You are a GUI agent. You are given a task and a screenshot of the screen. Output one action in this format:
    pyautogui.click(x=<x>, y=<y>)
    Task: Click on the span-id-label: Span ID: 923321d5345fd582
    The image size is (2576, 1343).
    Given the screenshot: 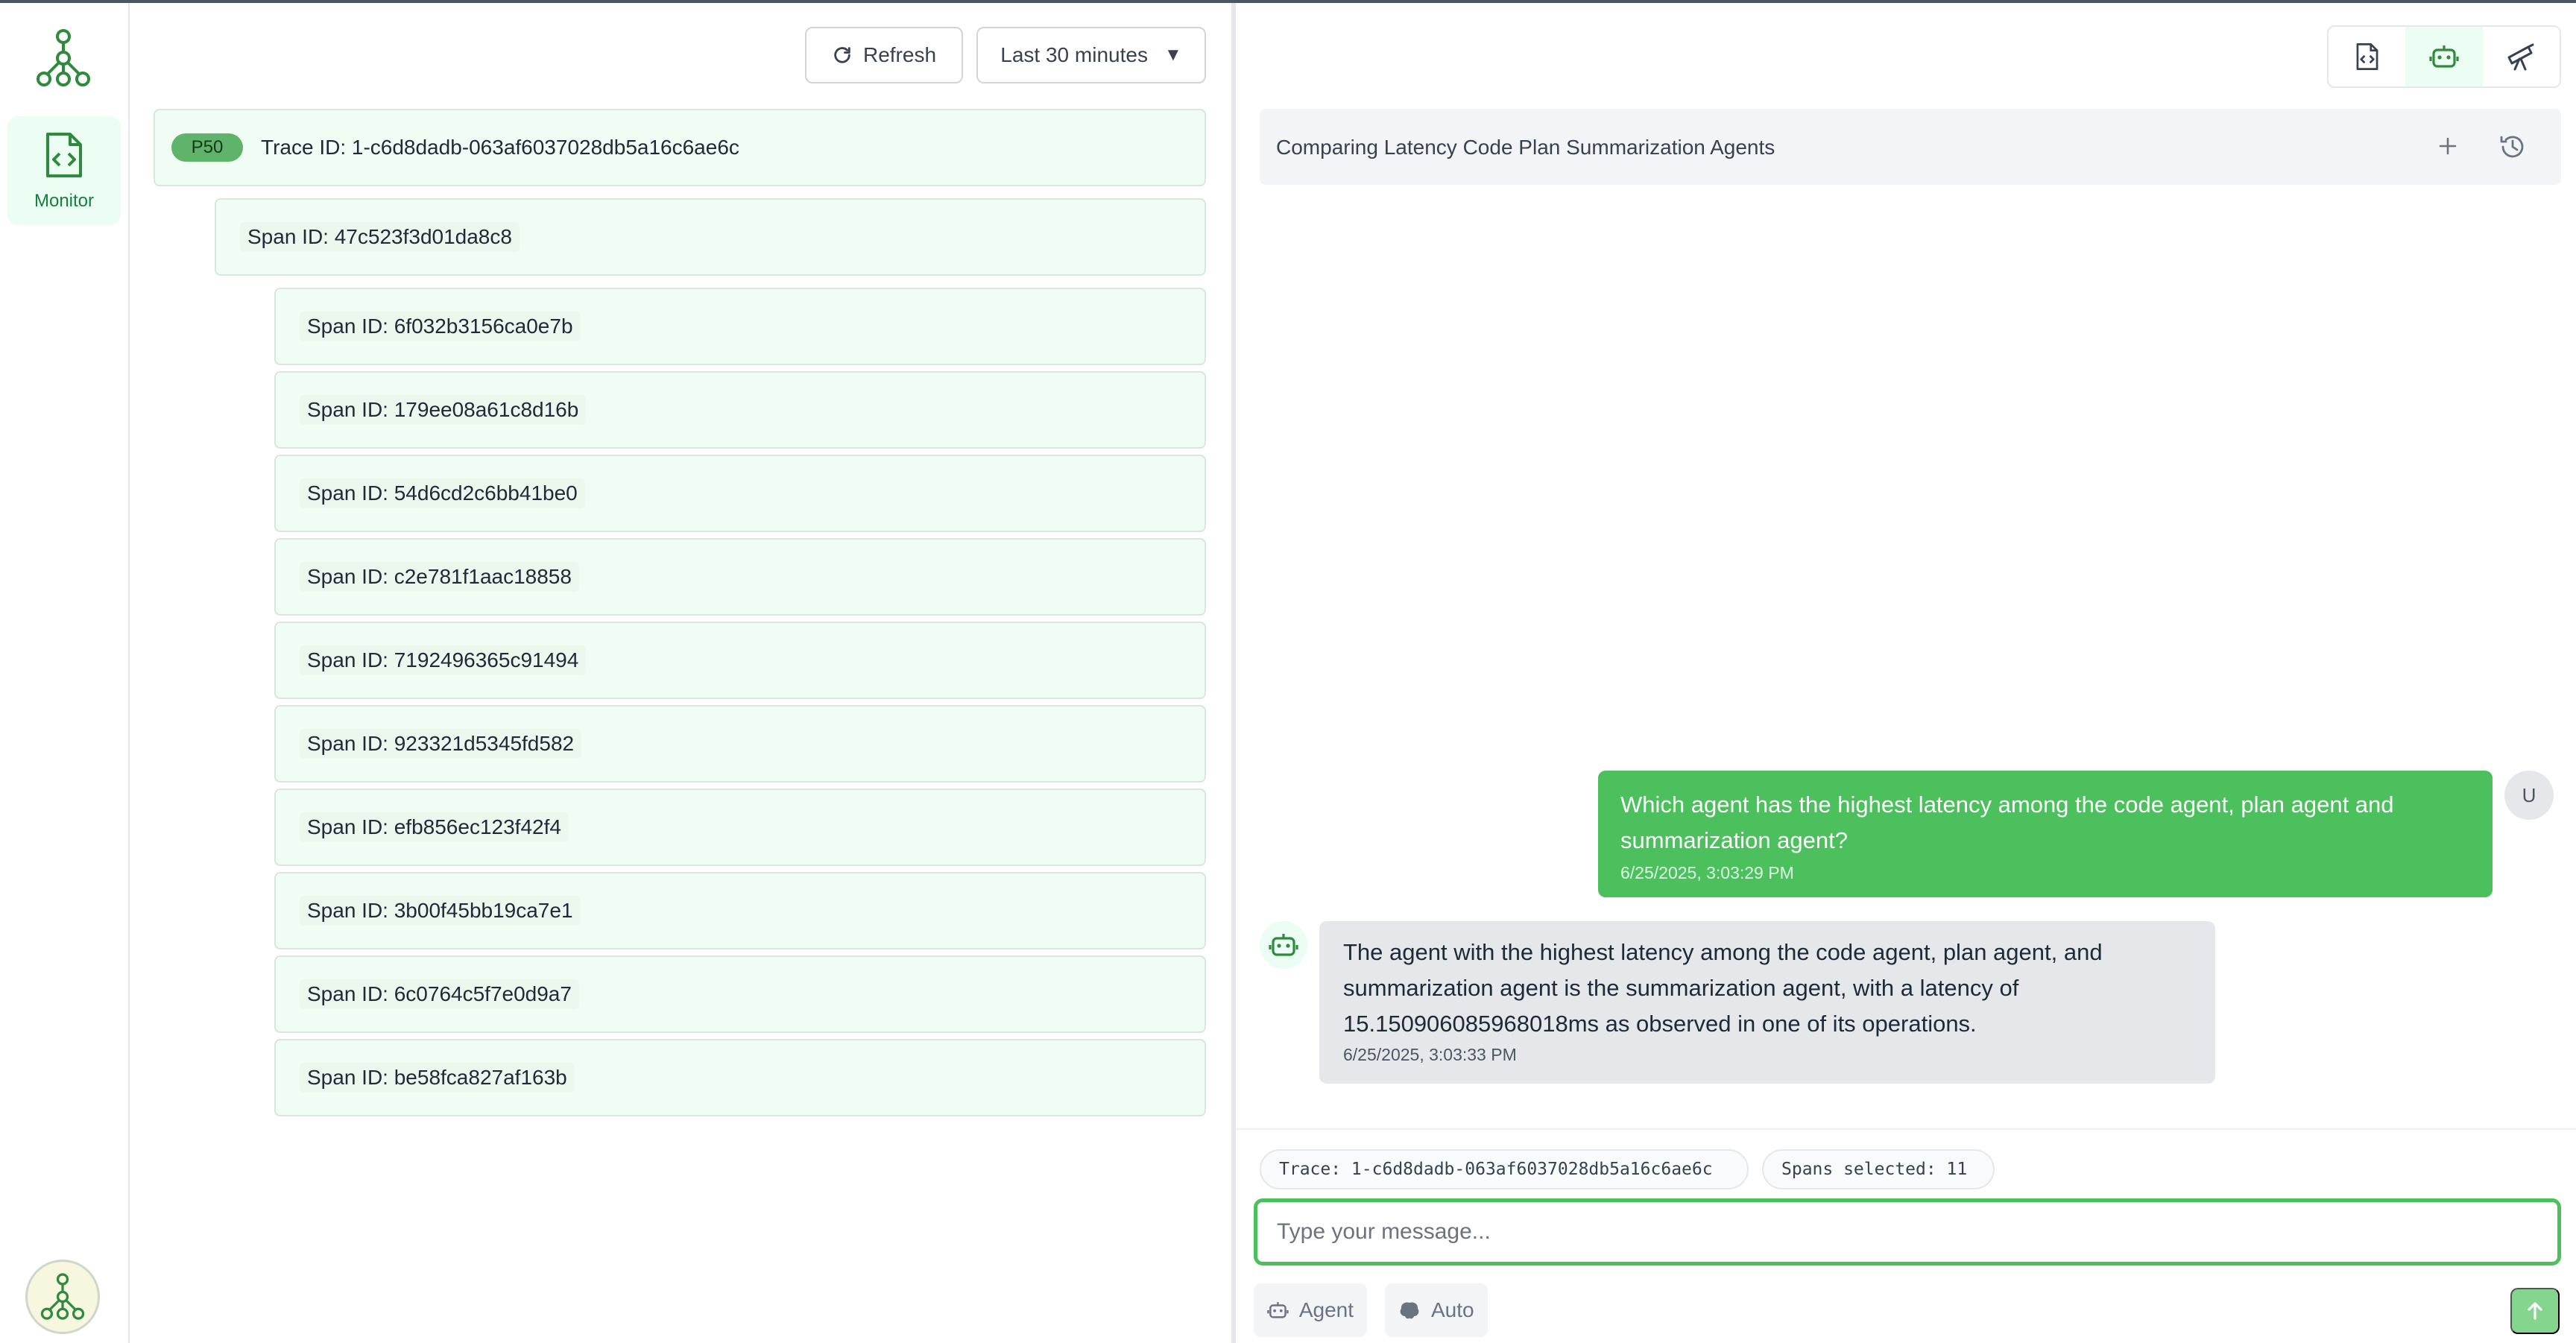 What is the action you would take?
    pyautogui.click(x=441, y=744)
    